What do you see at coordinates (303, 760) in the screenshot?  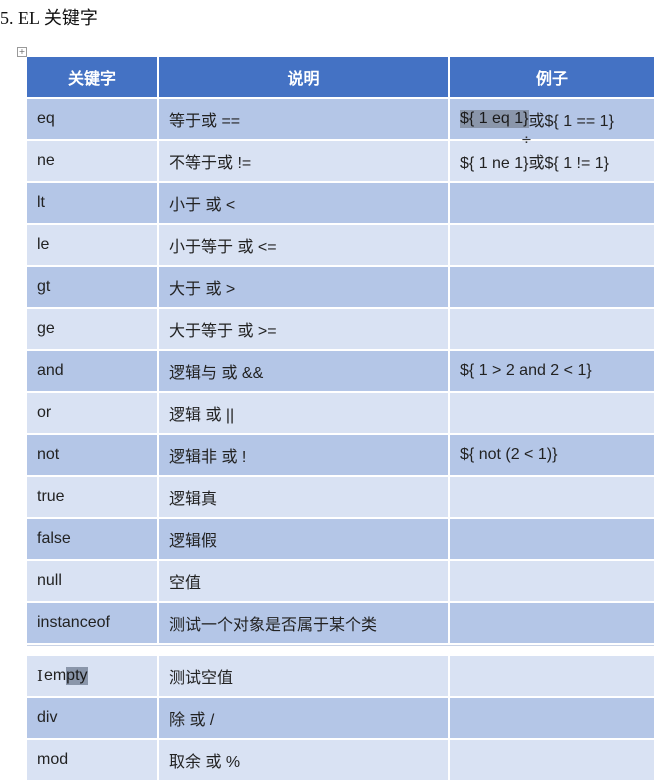 I see `description-cell: 取余 或 %` at bounding box center [303, 760].